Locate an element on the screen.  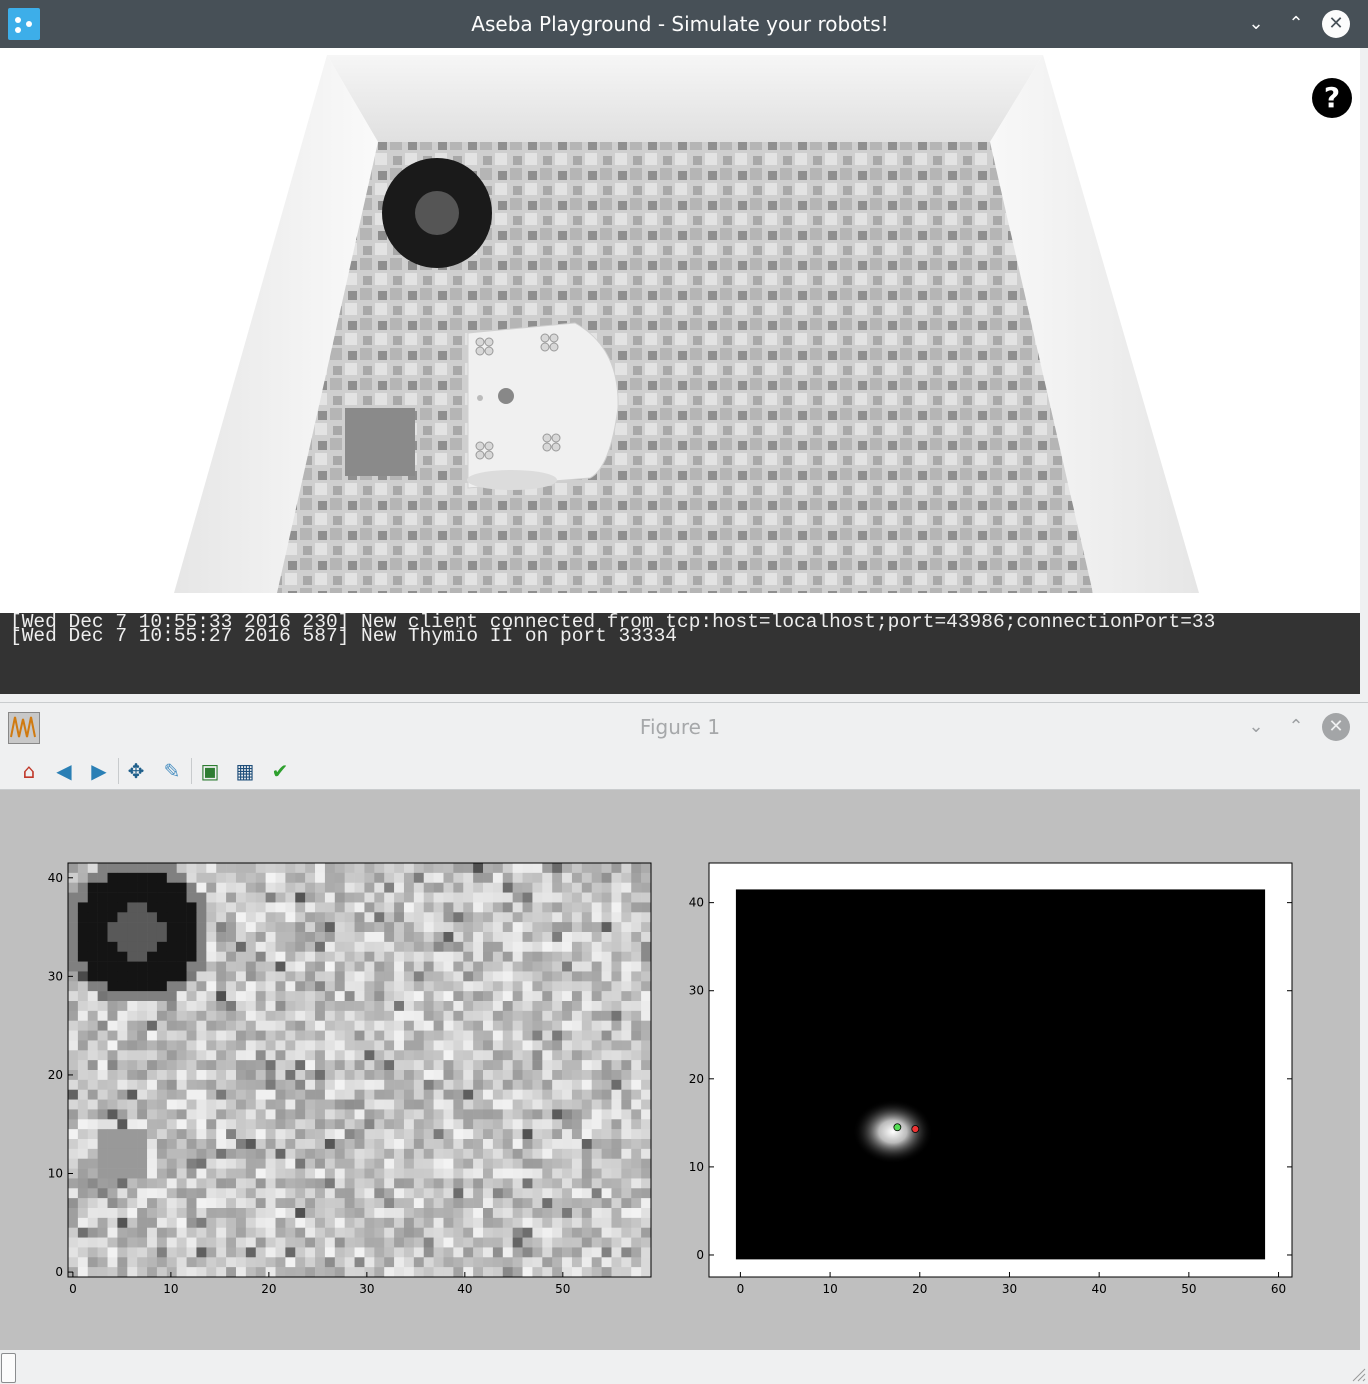
heatmap-cells is located at coordinates (360, 1070).